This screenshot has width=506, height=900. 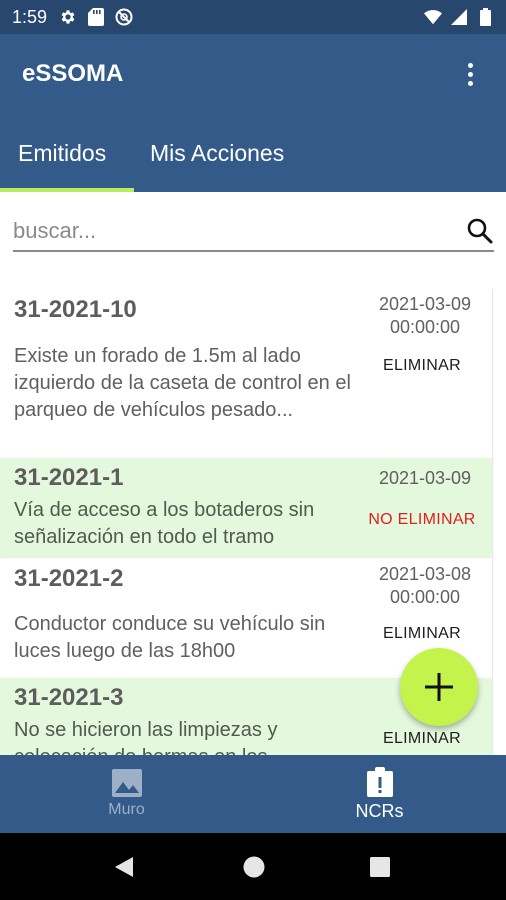 What do you see at coordinates (422, 520) in the screenshot?
I see `no-eliminar-button: NO ELIMINAR` at bounding box center [422, 520].